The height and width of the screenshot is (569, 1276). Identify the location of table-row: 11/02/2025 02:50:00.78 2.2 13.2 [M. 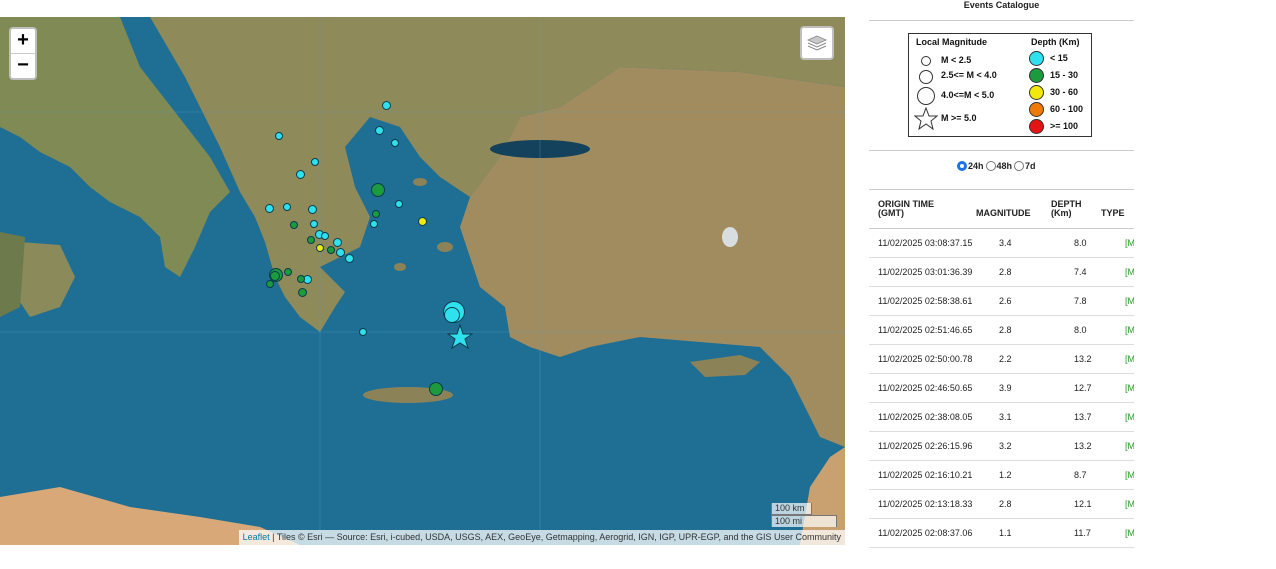
(1001, 359).